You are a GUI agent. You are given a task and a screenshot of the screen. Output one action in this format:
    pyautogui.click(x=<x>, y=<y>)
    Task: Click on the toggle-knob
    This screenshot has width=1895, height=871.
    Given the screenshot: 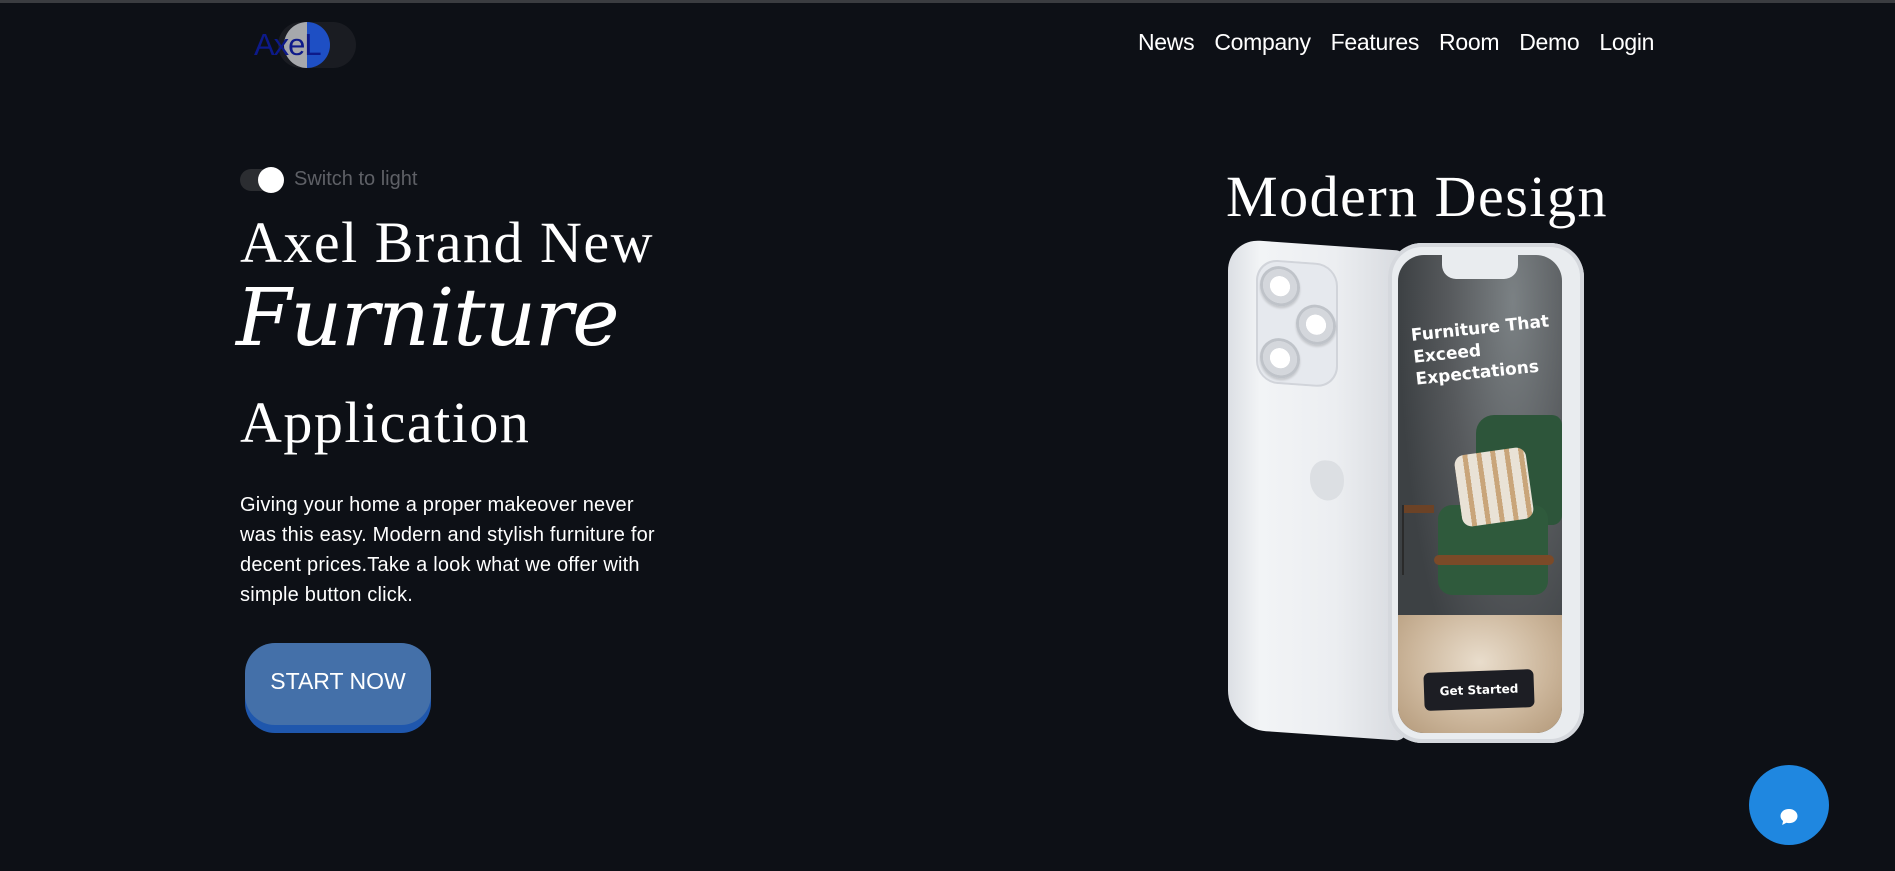 What is the action you would take?
    pyautogui.click(x=271, y=179)
    